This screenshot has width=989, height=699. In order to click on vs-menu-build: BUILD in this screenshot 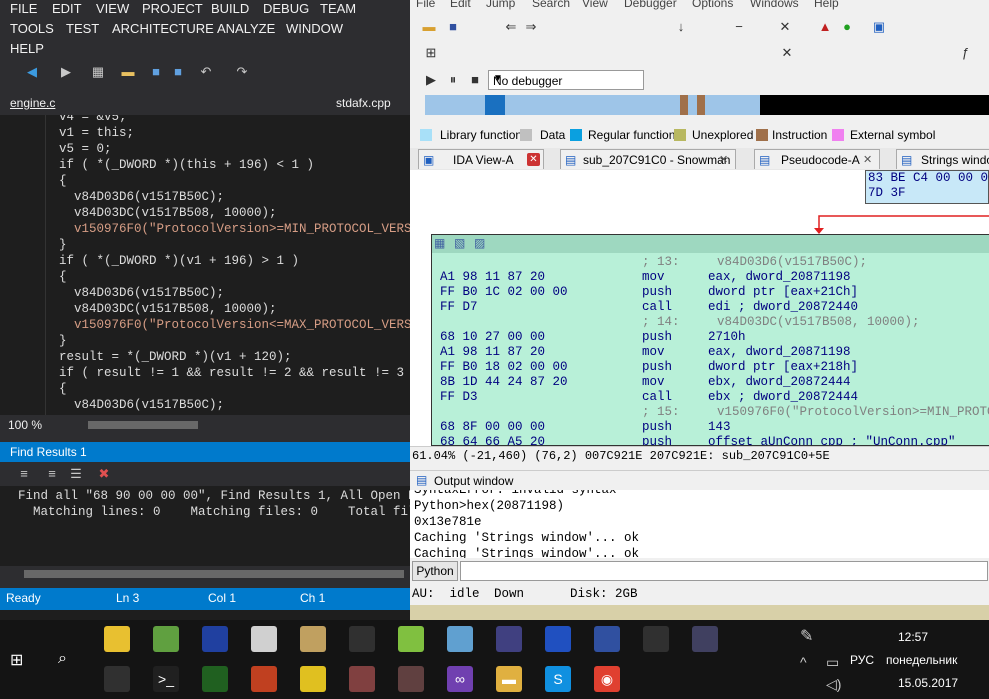, I will do `click(230, 8)`.